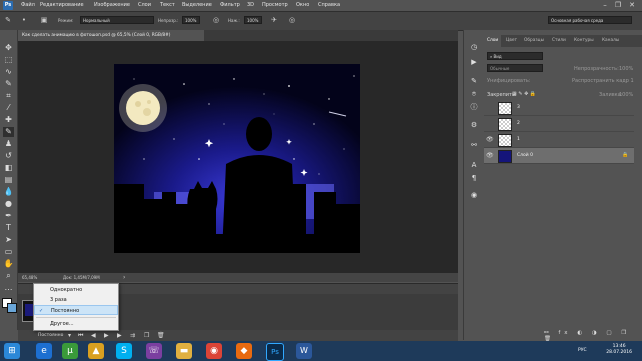 Image resolution: width=642 pixels, height=361 pixels. What do you see at coordinates (474, 165) in the screenshot?
I see `character-icon: A` at bounding box center [474, 165].